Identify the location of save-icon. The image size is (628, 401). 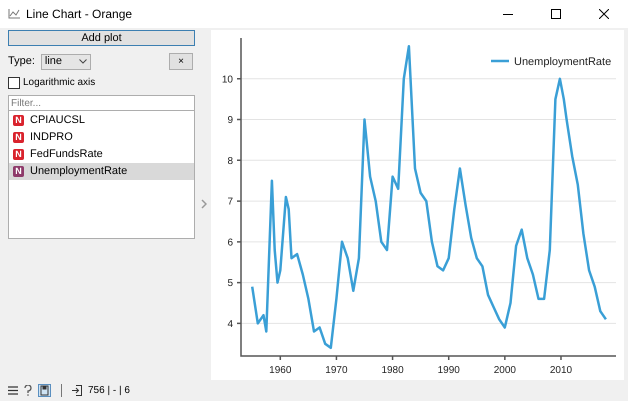
(44, 390).